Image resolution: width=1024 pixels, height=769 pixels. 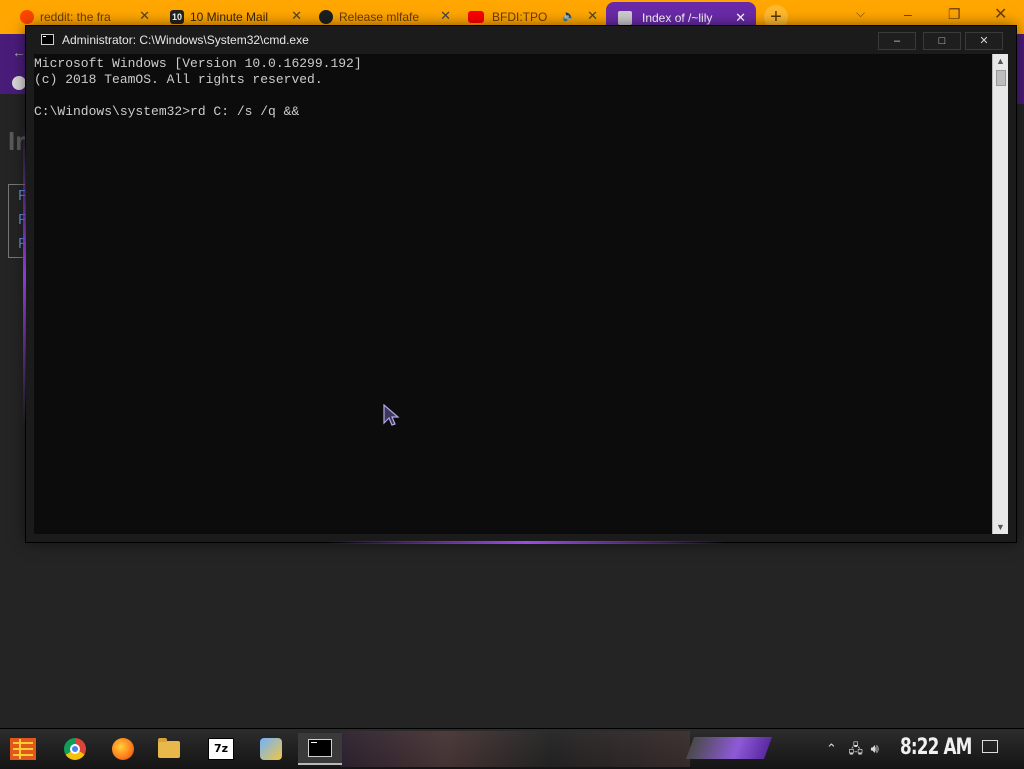 I want to click on tab-label: Release mlfafe, so click(x=379, y=17).